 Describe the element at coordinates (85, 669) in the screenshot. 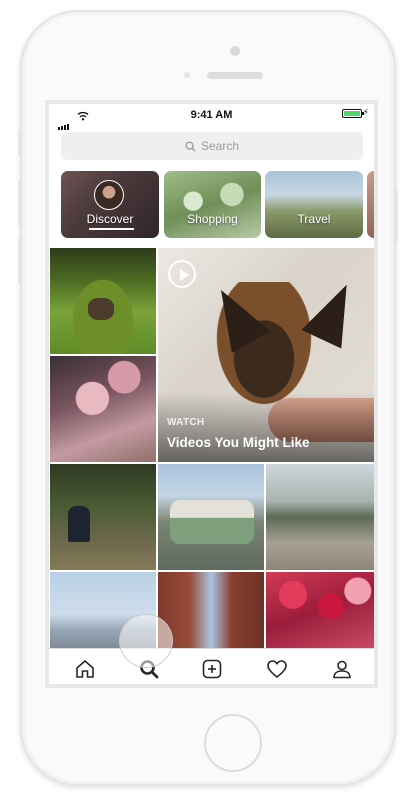

I see `home-icon` at that location.